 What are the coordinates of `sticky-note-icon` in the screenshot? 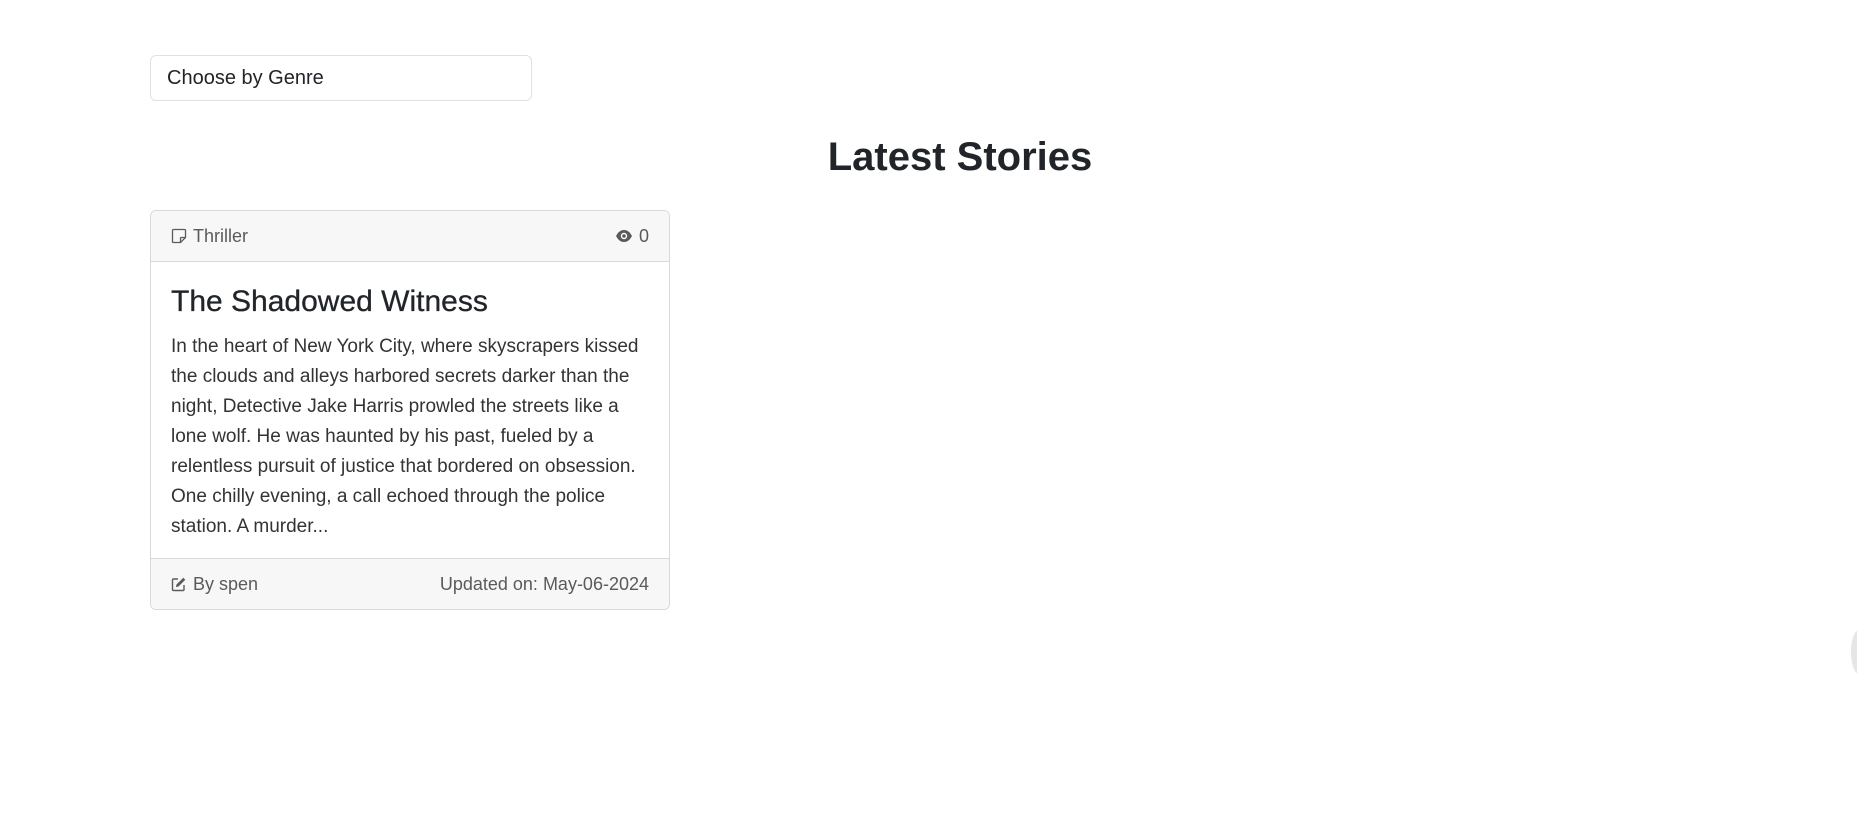 It's located at (179, 236).